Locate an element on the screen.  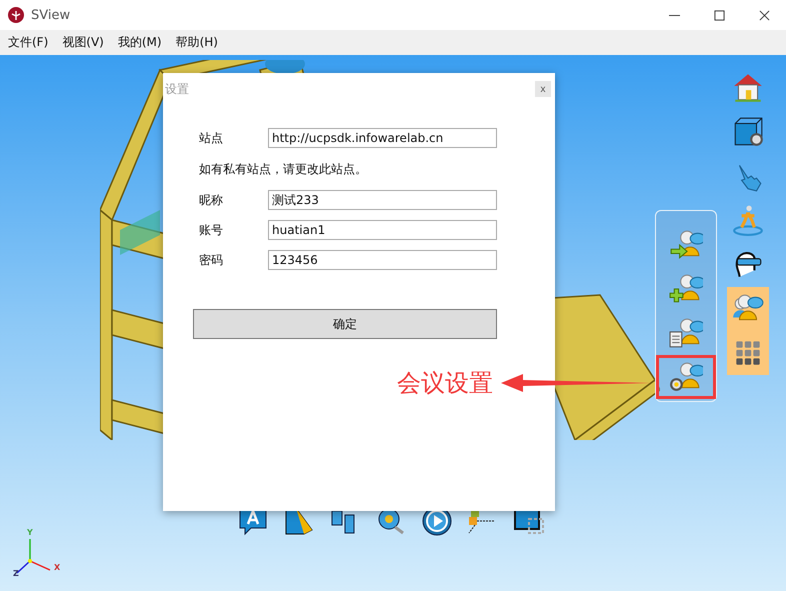
dialog-title: 设置 is located at coordinates (177, 89).